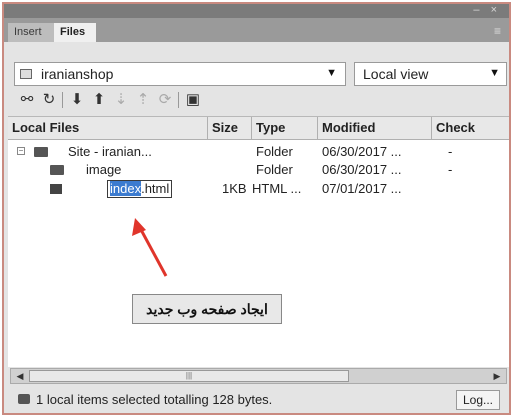 Image resolution: width=515 pixels, height=419 pixels. I want to click on scroll-left-icon: ◀, so click(20, 376).